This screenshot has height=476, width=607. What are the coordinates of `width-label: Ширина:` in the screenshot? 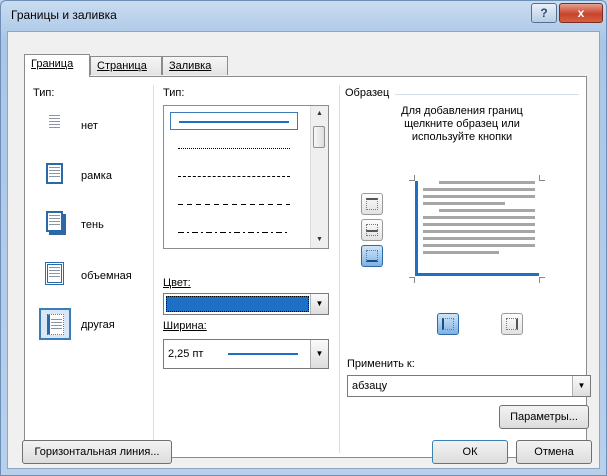 It's located at (185, 326).